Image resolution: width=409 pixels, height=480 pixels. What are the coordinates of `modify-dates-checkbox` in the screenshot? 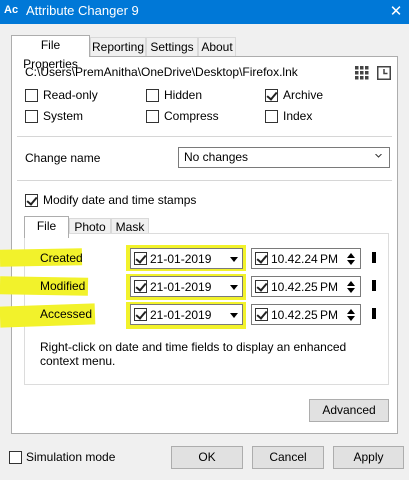 It's located at (31, 200).